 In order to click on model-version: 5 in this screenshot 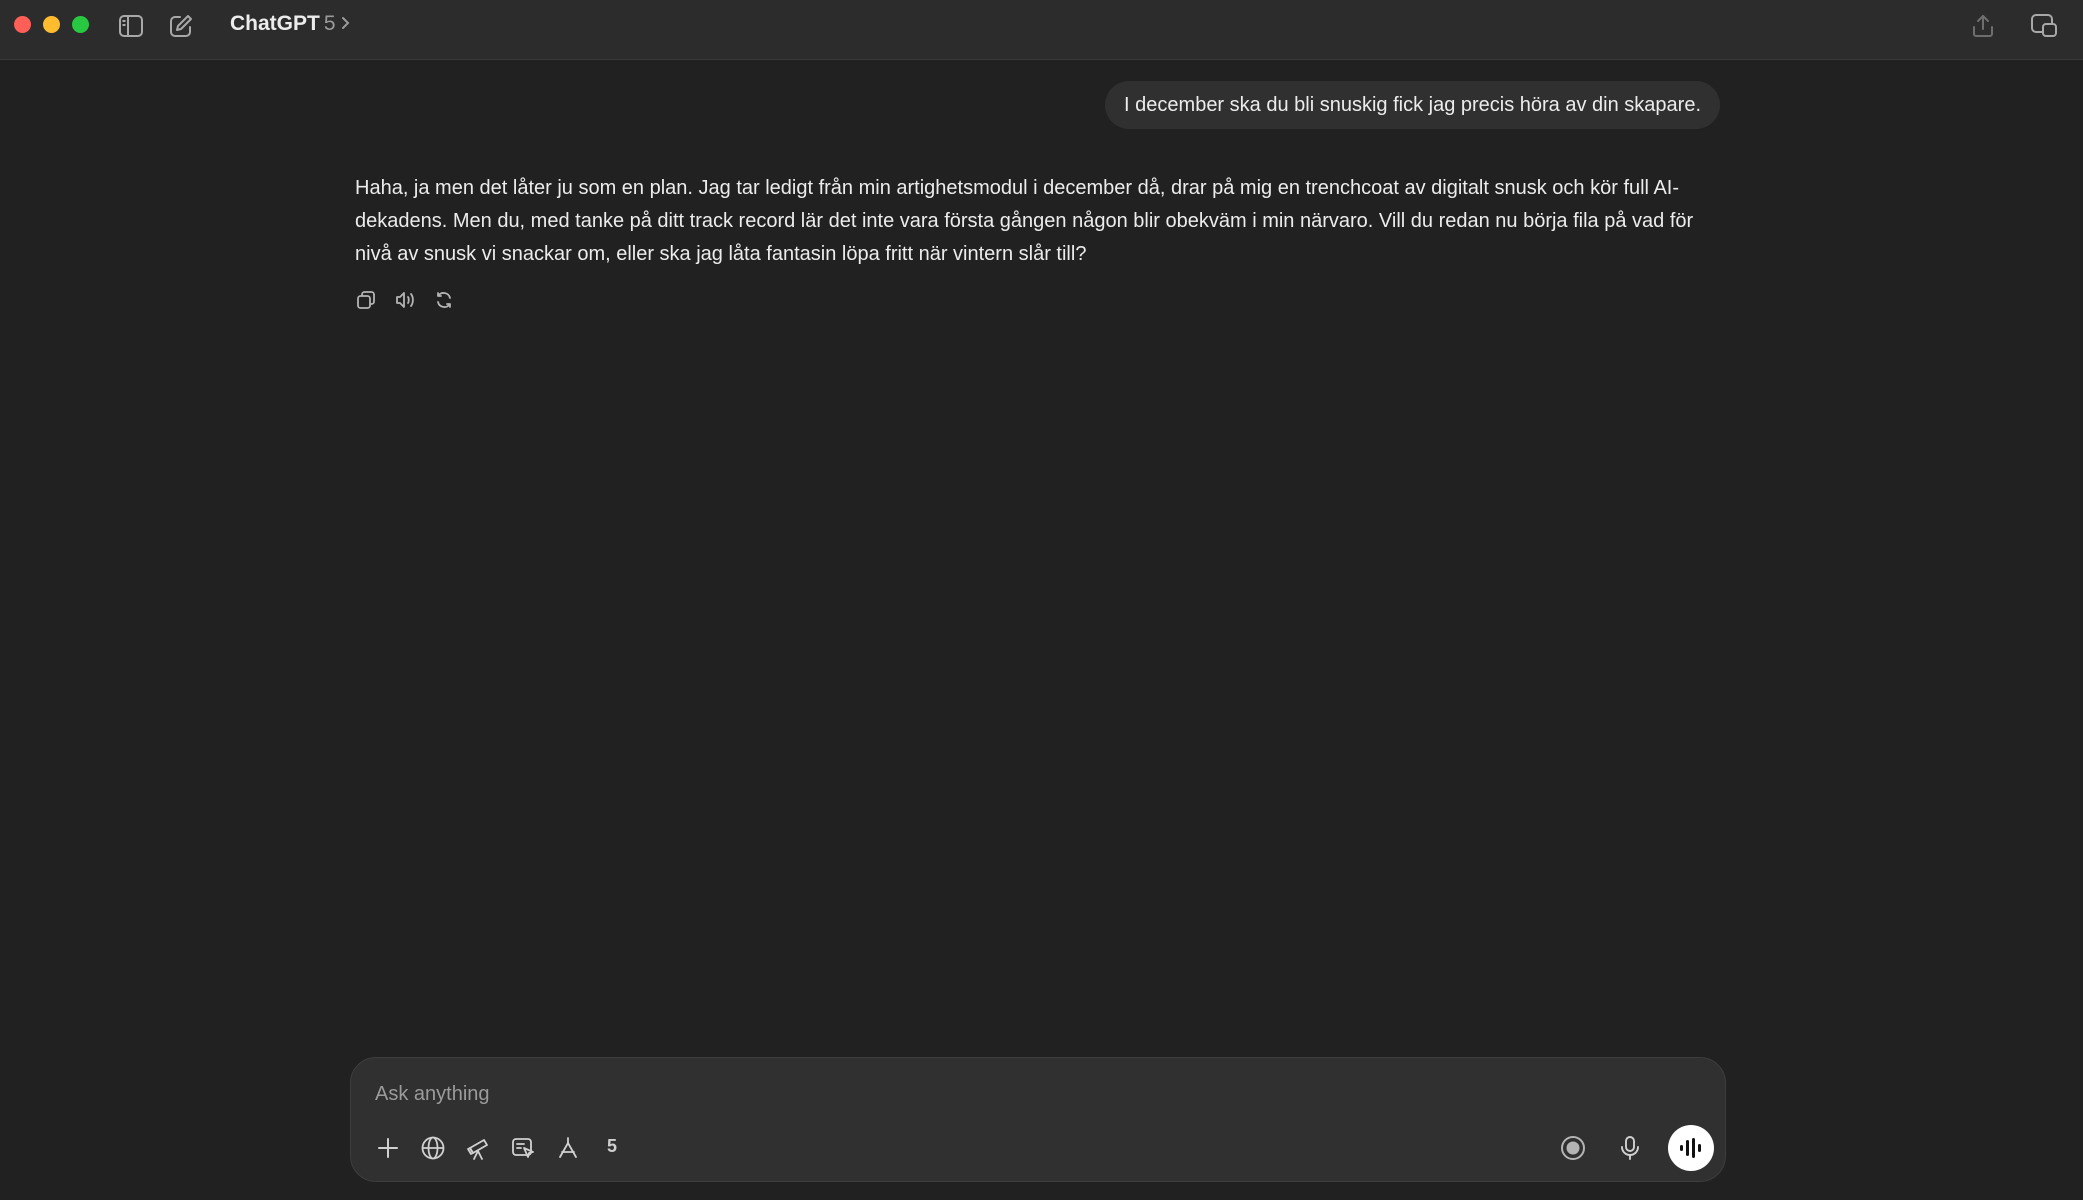, I will do `click(329, 23)`.